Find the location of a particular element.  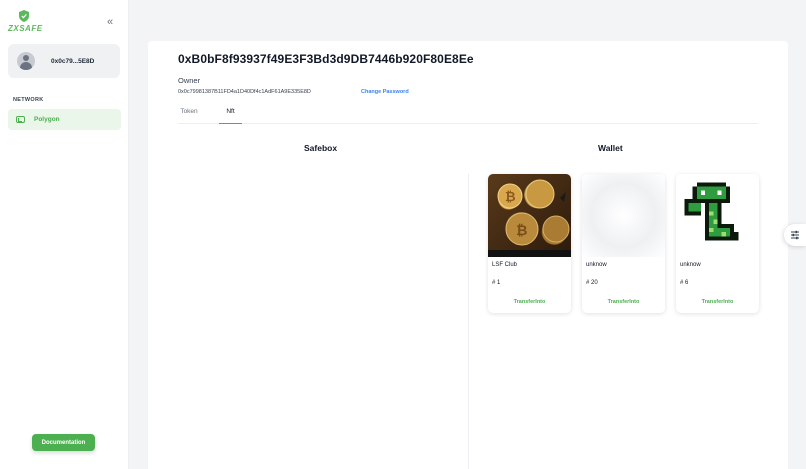

blank-placeholder-image is located at coordinates (623, 215).